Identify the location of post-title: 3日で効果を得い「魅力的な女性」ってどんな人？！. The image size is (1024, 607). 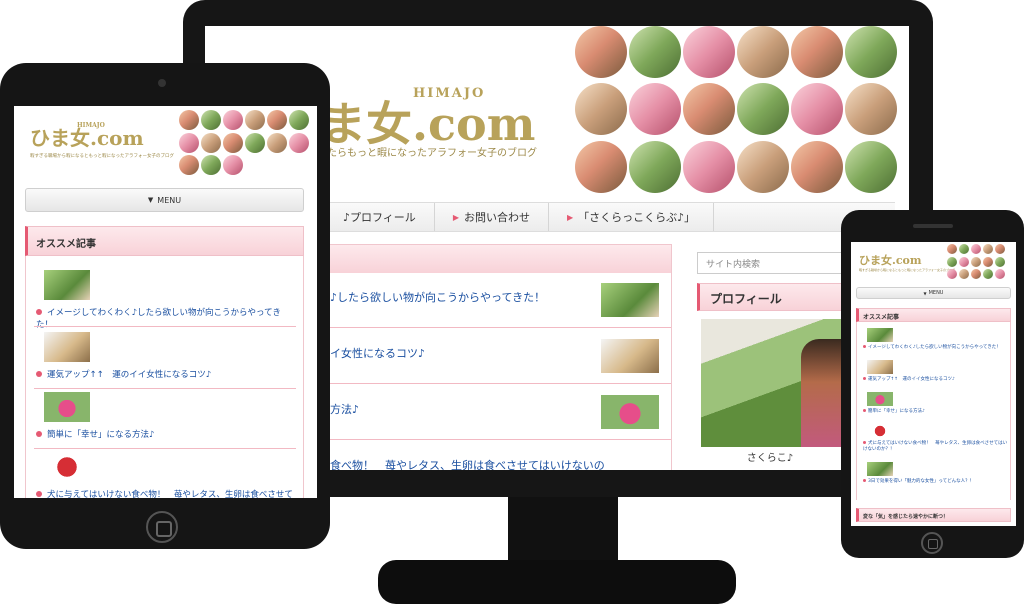
(935, 482).